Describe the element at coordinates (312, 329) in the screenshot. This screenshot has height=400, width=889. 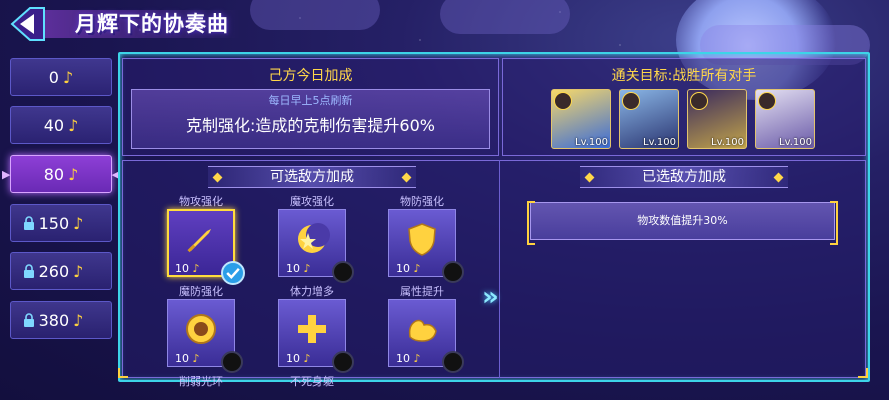
I see `plus-icon` at that location.